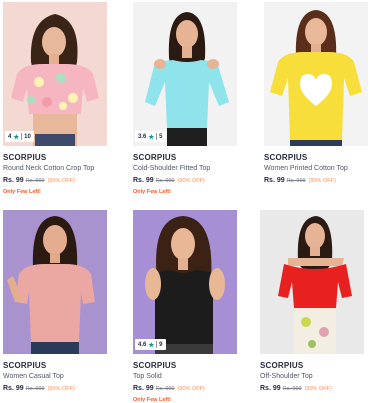 This screenshot has width=377, height=403. What do you see at coordinates (161, 344) in the screenshot?
I see `rating-count: 9` at bounding box center [161, 344].